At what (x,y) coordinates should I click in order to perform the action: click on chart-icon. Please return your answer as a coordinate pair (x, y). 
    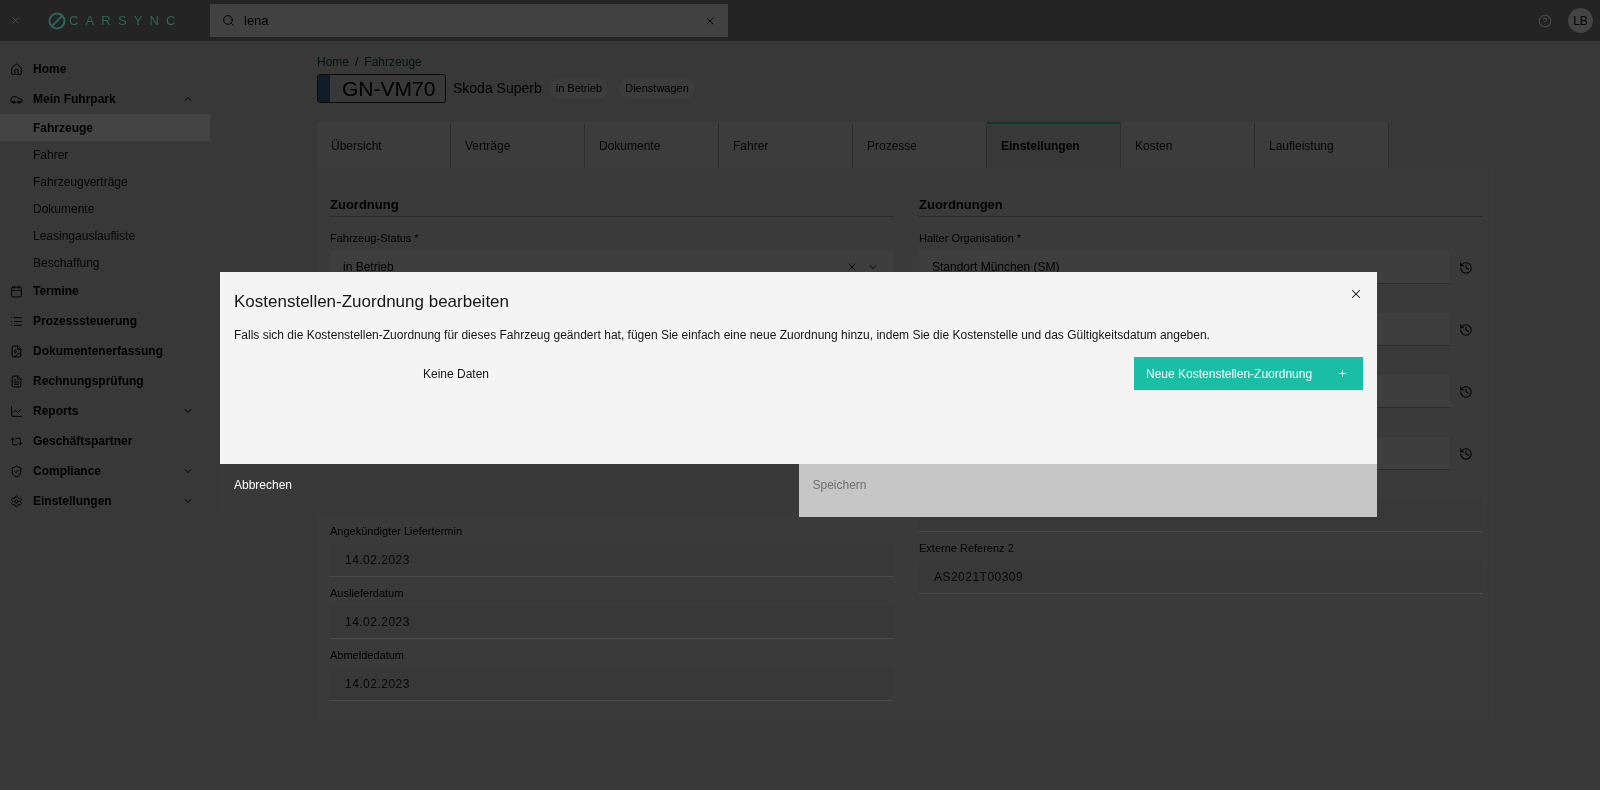
    Looking at the image, I should click on (16, 411).